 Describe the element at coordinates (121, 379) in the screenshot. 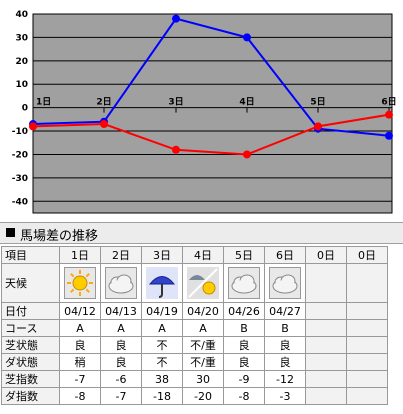

I see `table-cell: -6` at that location.